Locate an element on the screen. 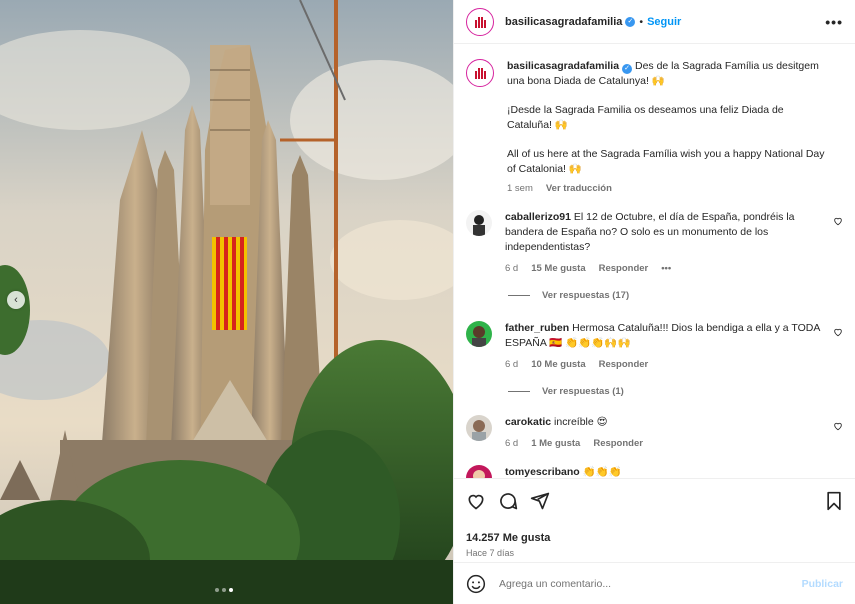 This screenshot has width=855, height=604. view-replies-label: Ver respuestas (1) is located at coordinates (583, 391).